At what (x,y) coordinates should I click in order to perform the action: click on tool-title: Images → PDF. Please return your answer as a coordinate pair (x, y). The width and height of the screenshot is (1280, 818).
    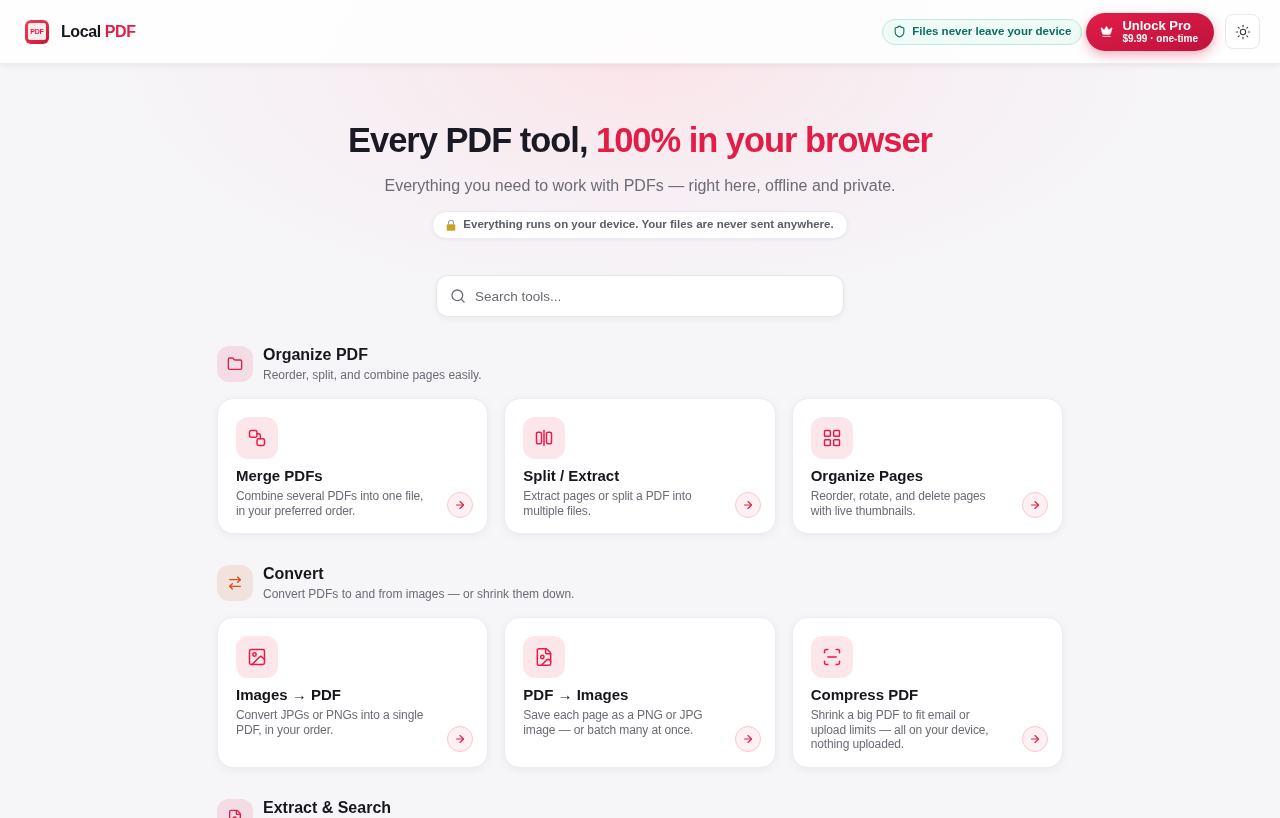
    Looking at the image, I should click on (289, 695).